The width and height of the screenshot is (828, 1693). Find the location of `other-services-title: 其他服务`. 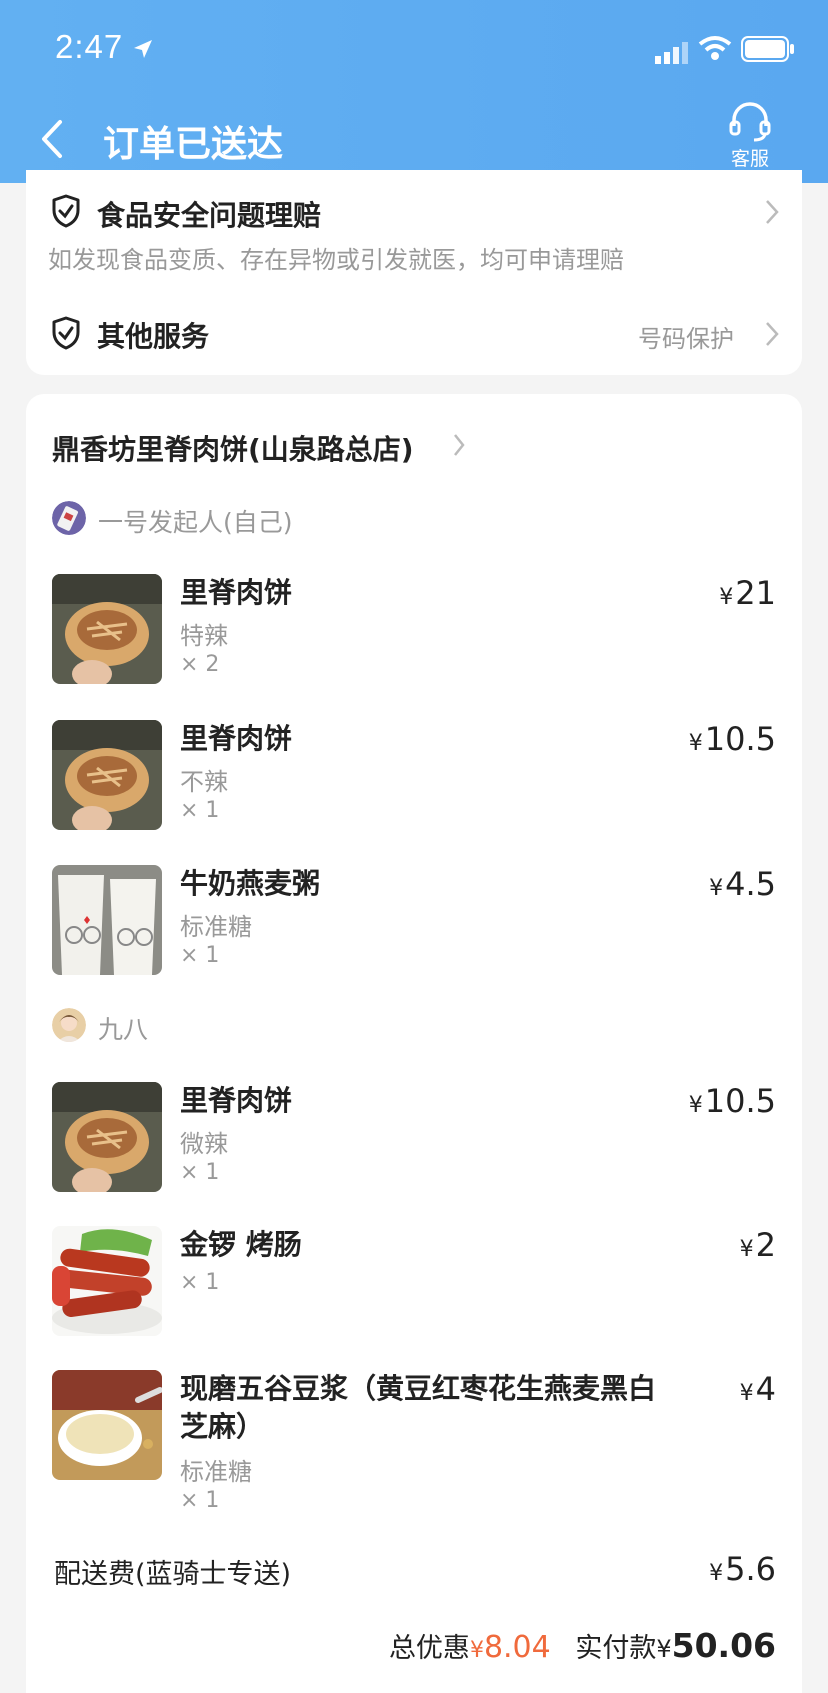

other-services-title: 其他服务 is located at coordinates (153, 335).